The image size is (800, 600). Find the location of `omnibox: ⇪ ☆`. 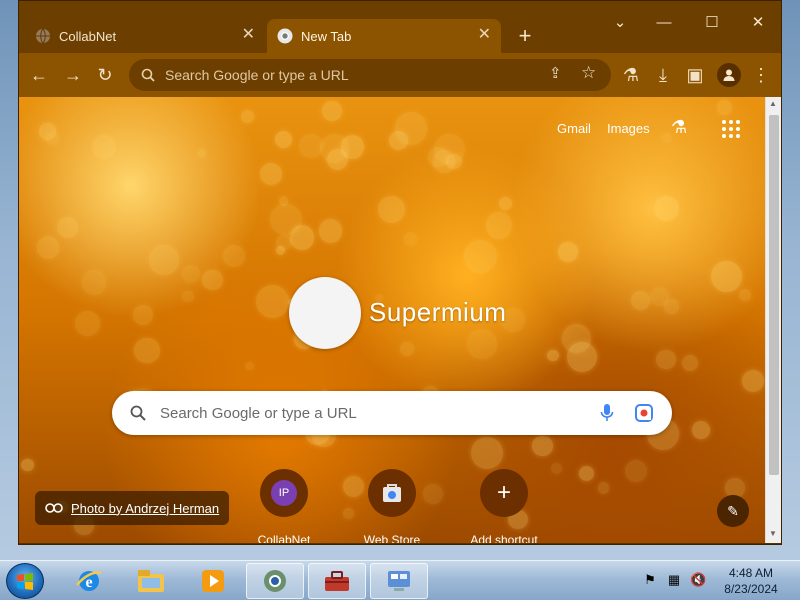

omnibox: ⇪ ☆ is located at coordinates (370, 75).